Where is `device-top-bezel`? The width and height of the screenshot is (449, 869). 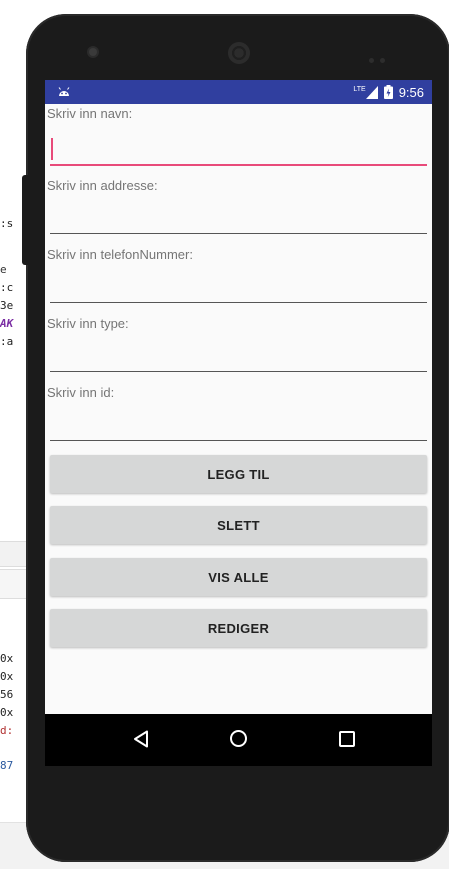 device-top-bezel is located at coordinates (237, 49).